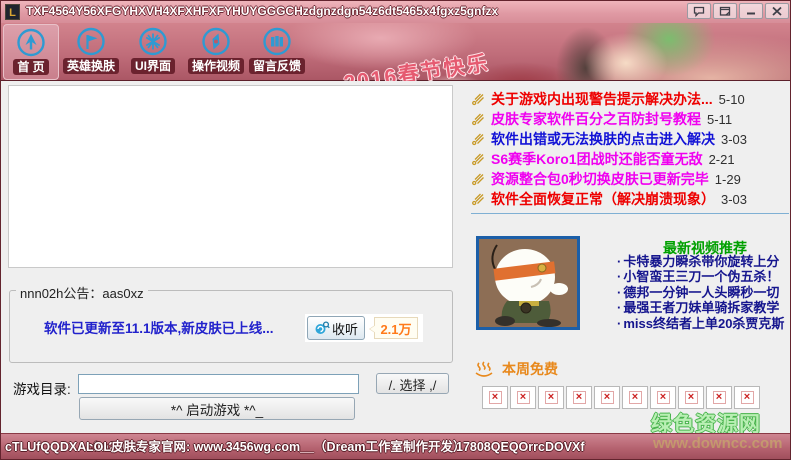 The height and width of the screenshot is (460, 791). Describe the element at coordinates (603, 199) in the screenshot. I see `news-title: 软件全面恢复正常（解决崩溃现象）` at that location.